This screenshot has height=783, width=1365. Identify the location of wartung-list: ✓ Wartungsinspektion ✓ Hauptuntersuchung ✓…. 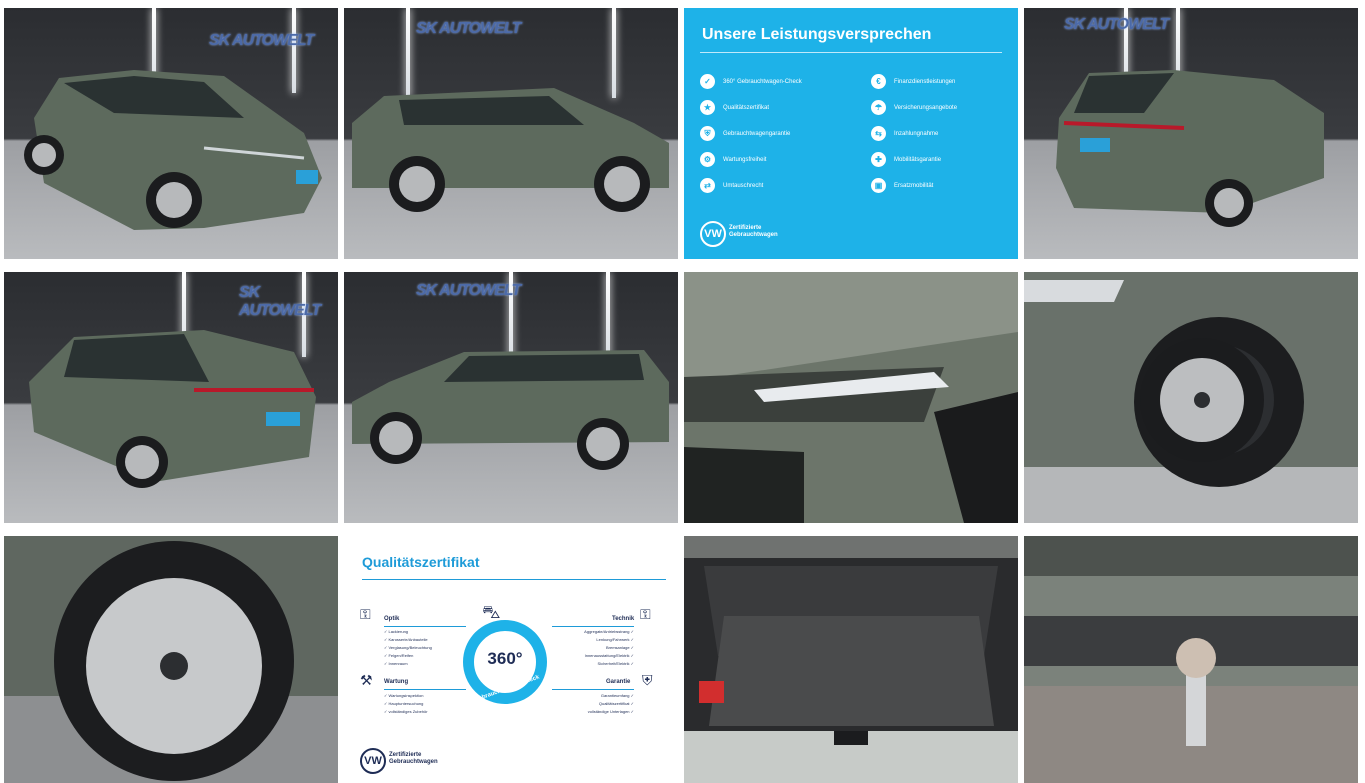
(406, 703).